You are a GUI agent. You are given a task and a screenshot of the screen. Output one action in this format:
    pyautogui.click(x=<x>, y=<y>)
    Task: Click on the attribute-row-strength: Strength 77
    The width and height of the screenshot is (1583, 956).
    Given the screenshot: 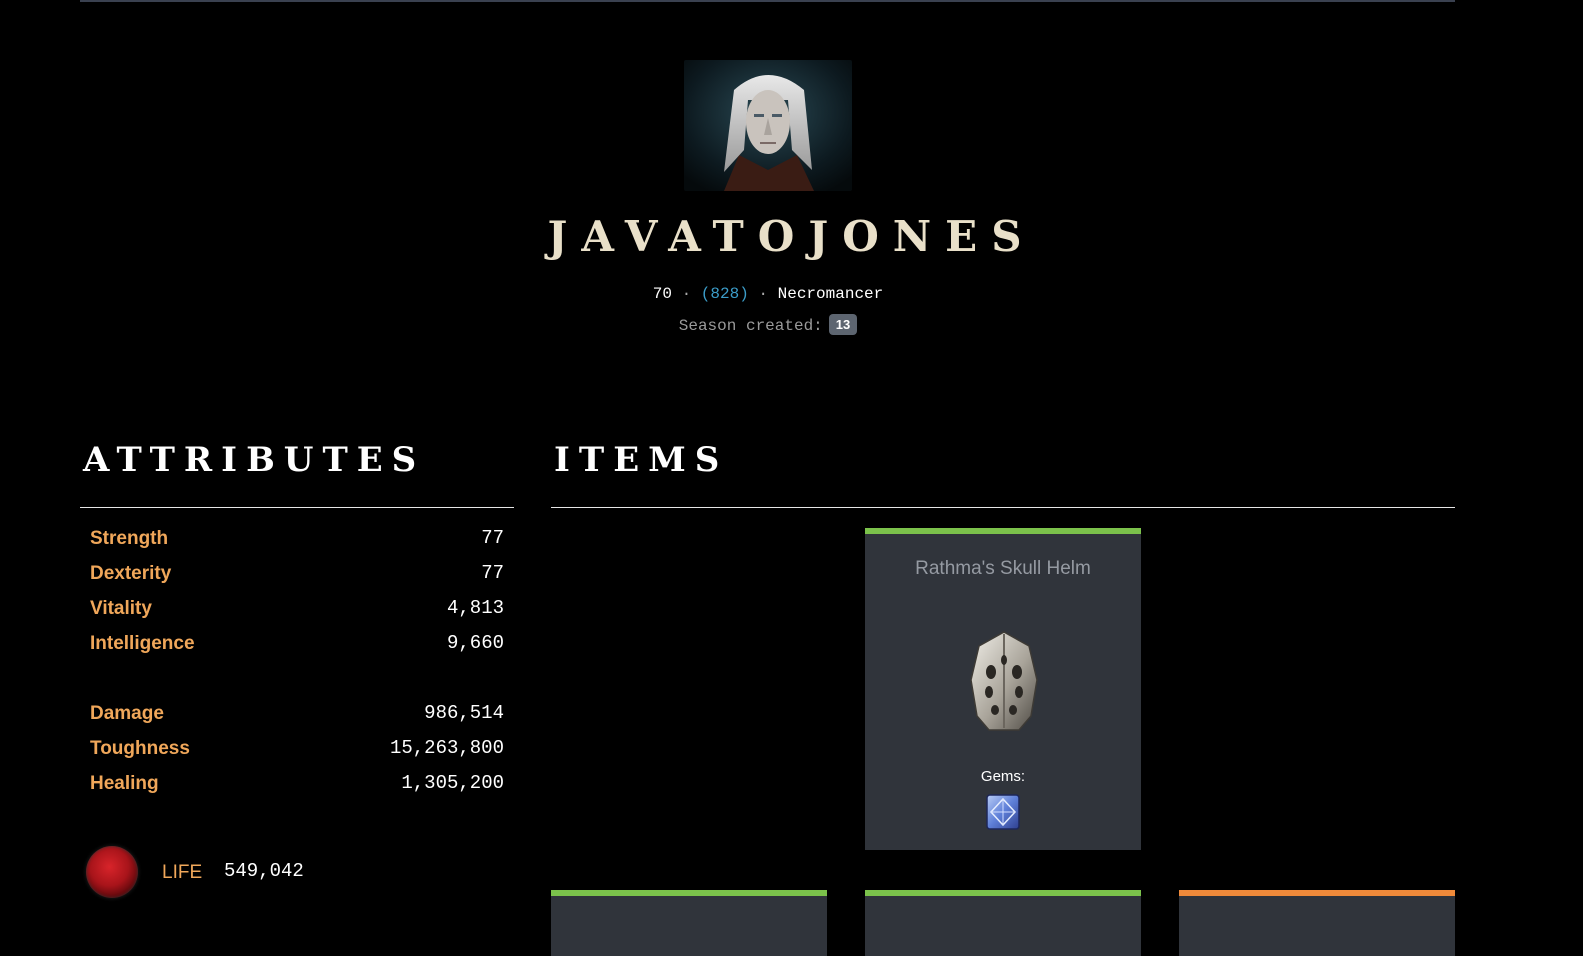 What is the action you would take?
    pyautogui.click(x=297, y=541)
    